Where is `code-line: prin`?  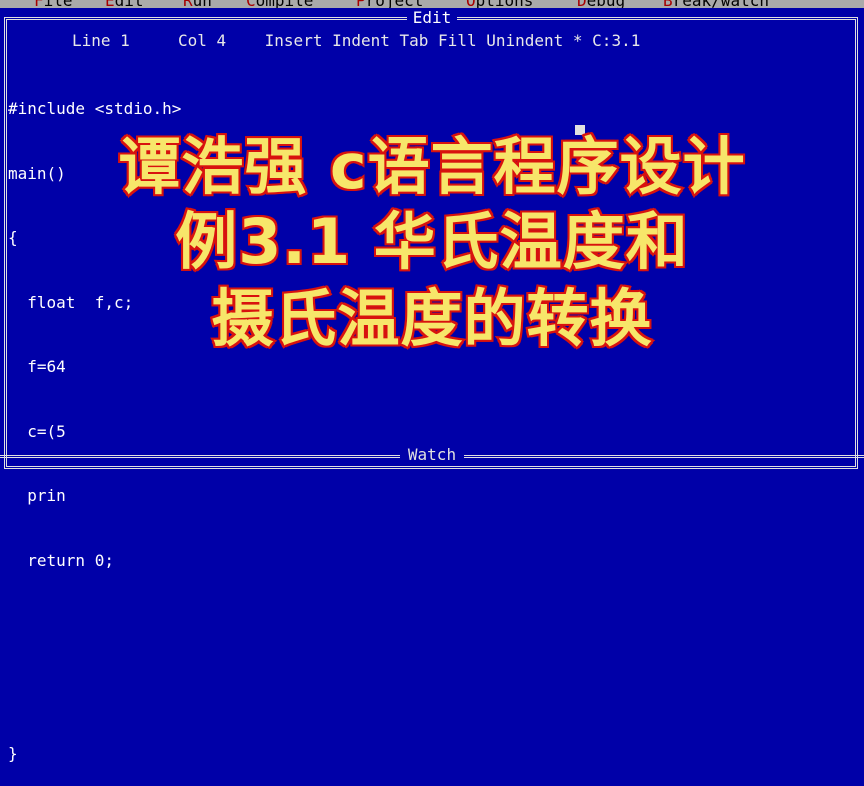 code-line: prin is located at coordinates (94, 496).